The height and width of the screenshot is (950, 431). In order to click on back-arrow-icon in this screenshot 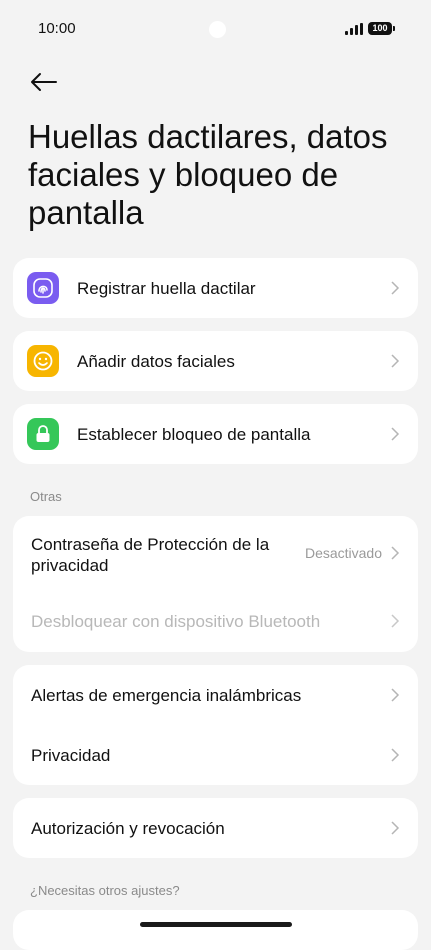, I will do `click(44, 82)`.